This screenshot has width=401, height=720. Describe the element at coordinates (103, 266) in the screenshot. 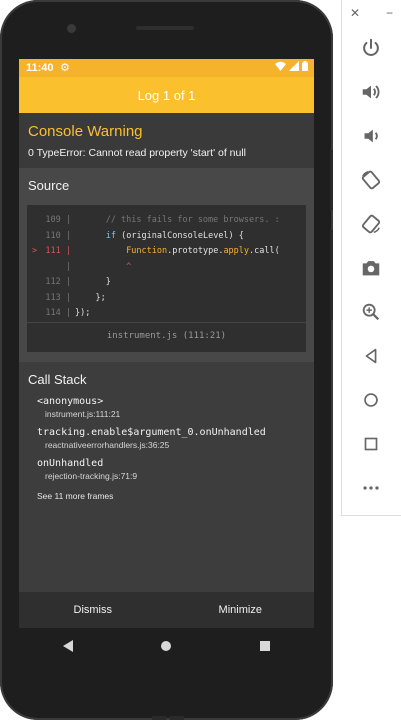

I see `code-text: ^` at that location.